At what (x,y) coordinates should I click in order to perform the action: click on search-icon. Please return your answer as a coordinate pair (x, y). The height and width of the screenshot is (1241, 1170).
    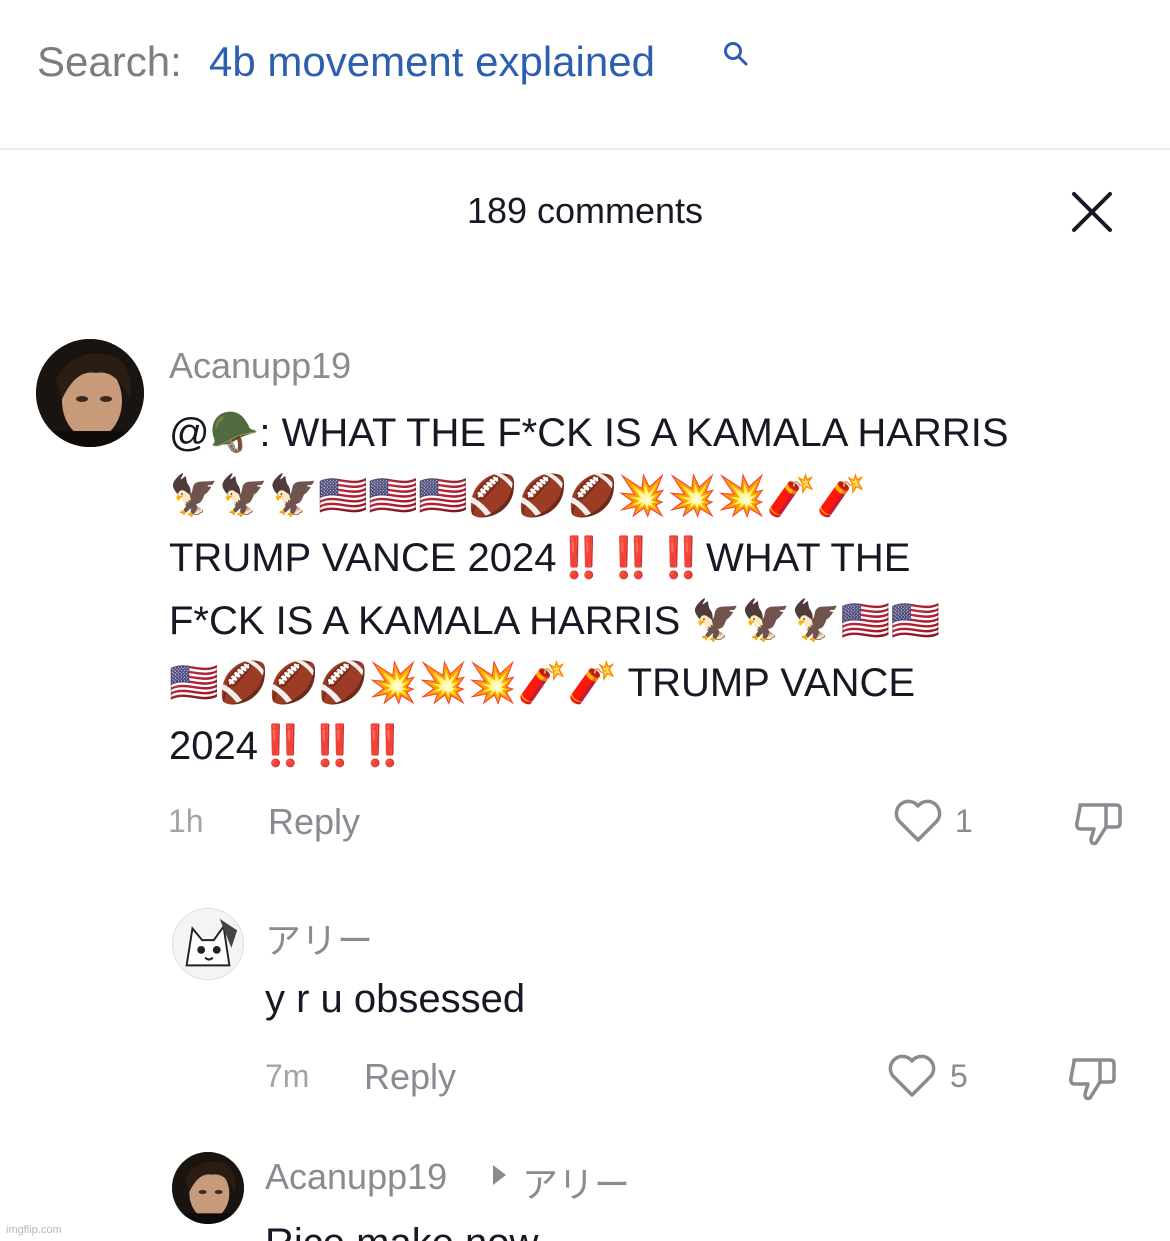
    Looking at the image, I should click on (736, 55).